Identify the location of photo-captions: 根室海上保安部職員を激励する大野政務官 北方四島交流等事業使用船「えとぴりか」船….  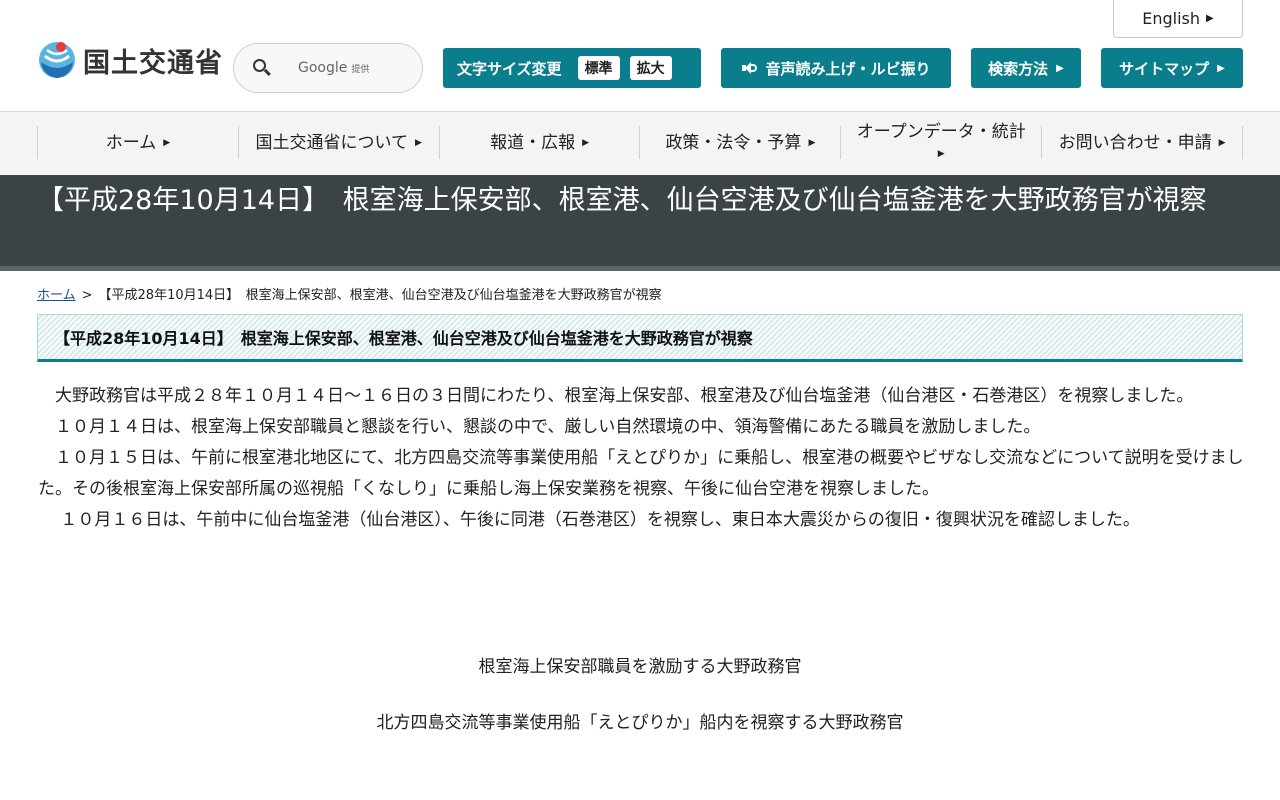
(640, 695).